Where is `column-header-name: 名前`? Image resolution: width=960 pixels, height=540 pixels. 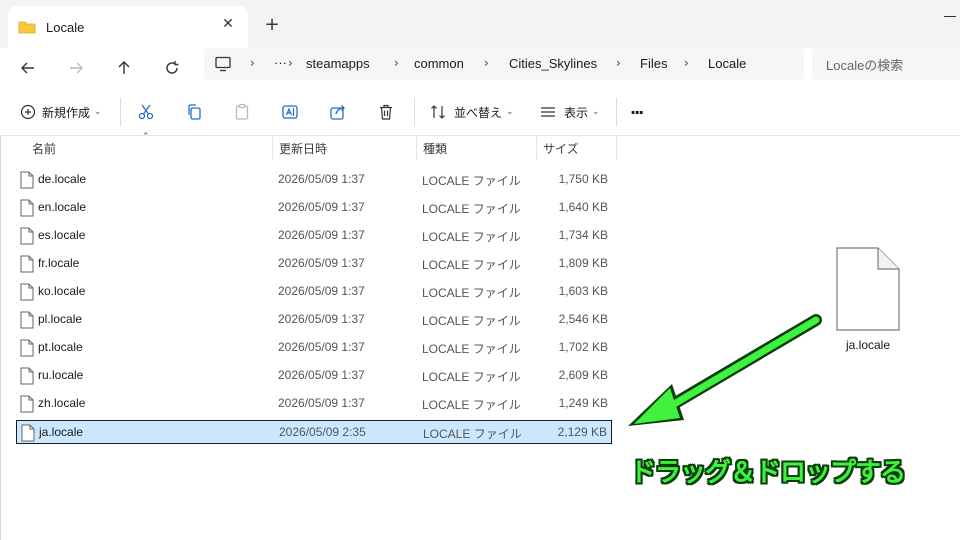 column-header-name: 名前 is located at coordinates (44, 148).